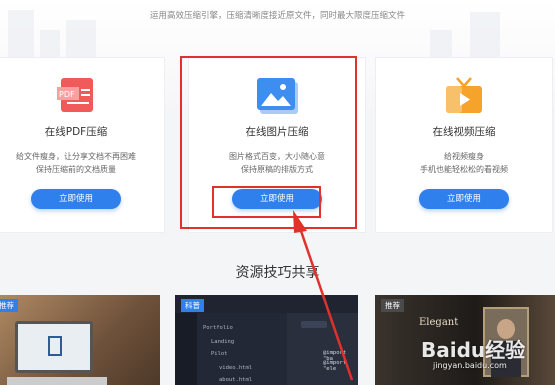  I want to click on code-line: @import "ele, so click(335, 366).